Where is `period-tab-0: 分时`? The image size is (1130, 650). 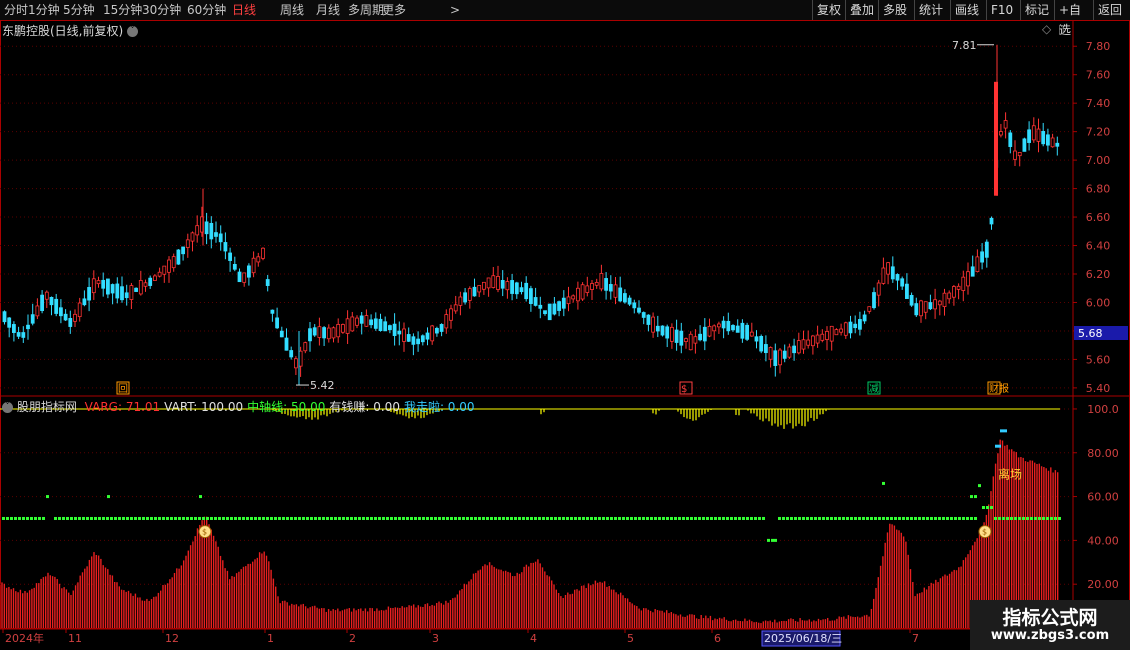 period-tab-0: 分时 is located at coordinates (16, 10).